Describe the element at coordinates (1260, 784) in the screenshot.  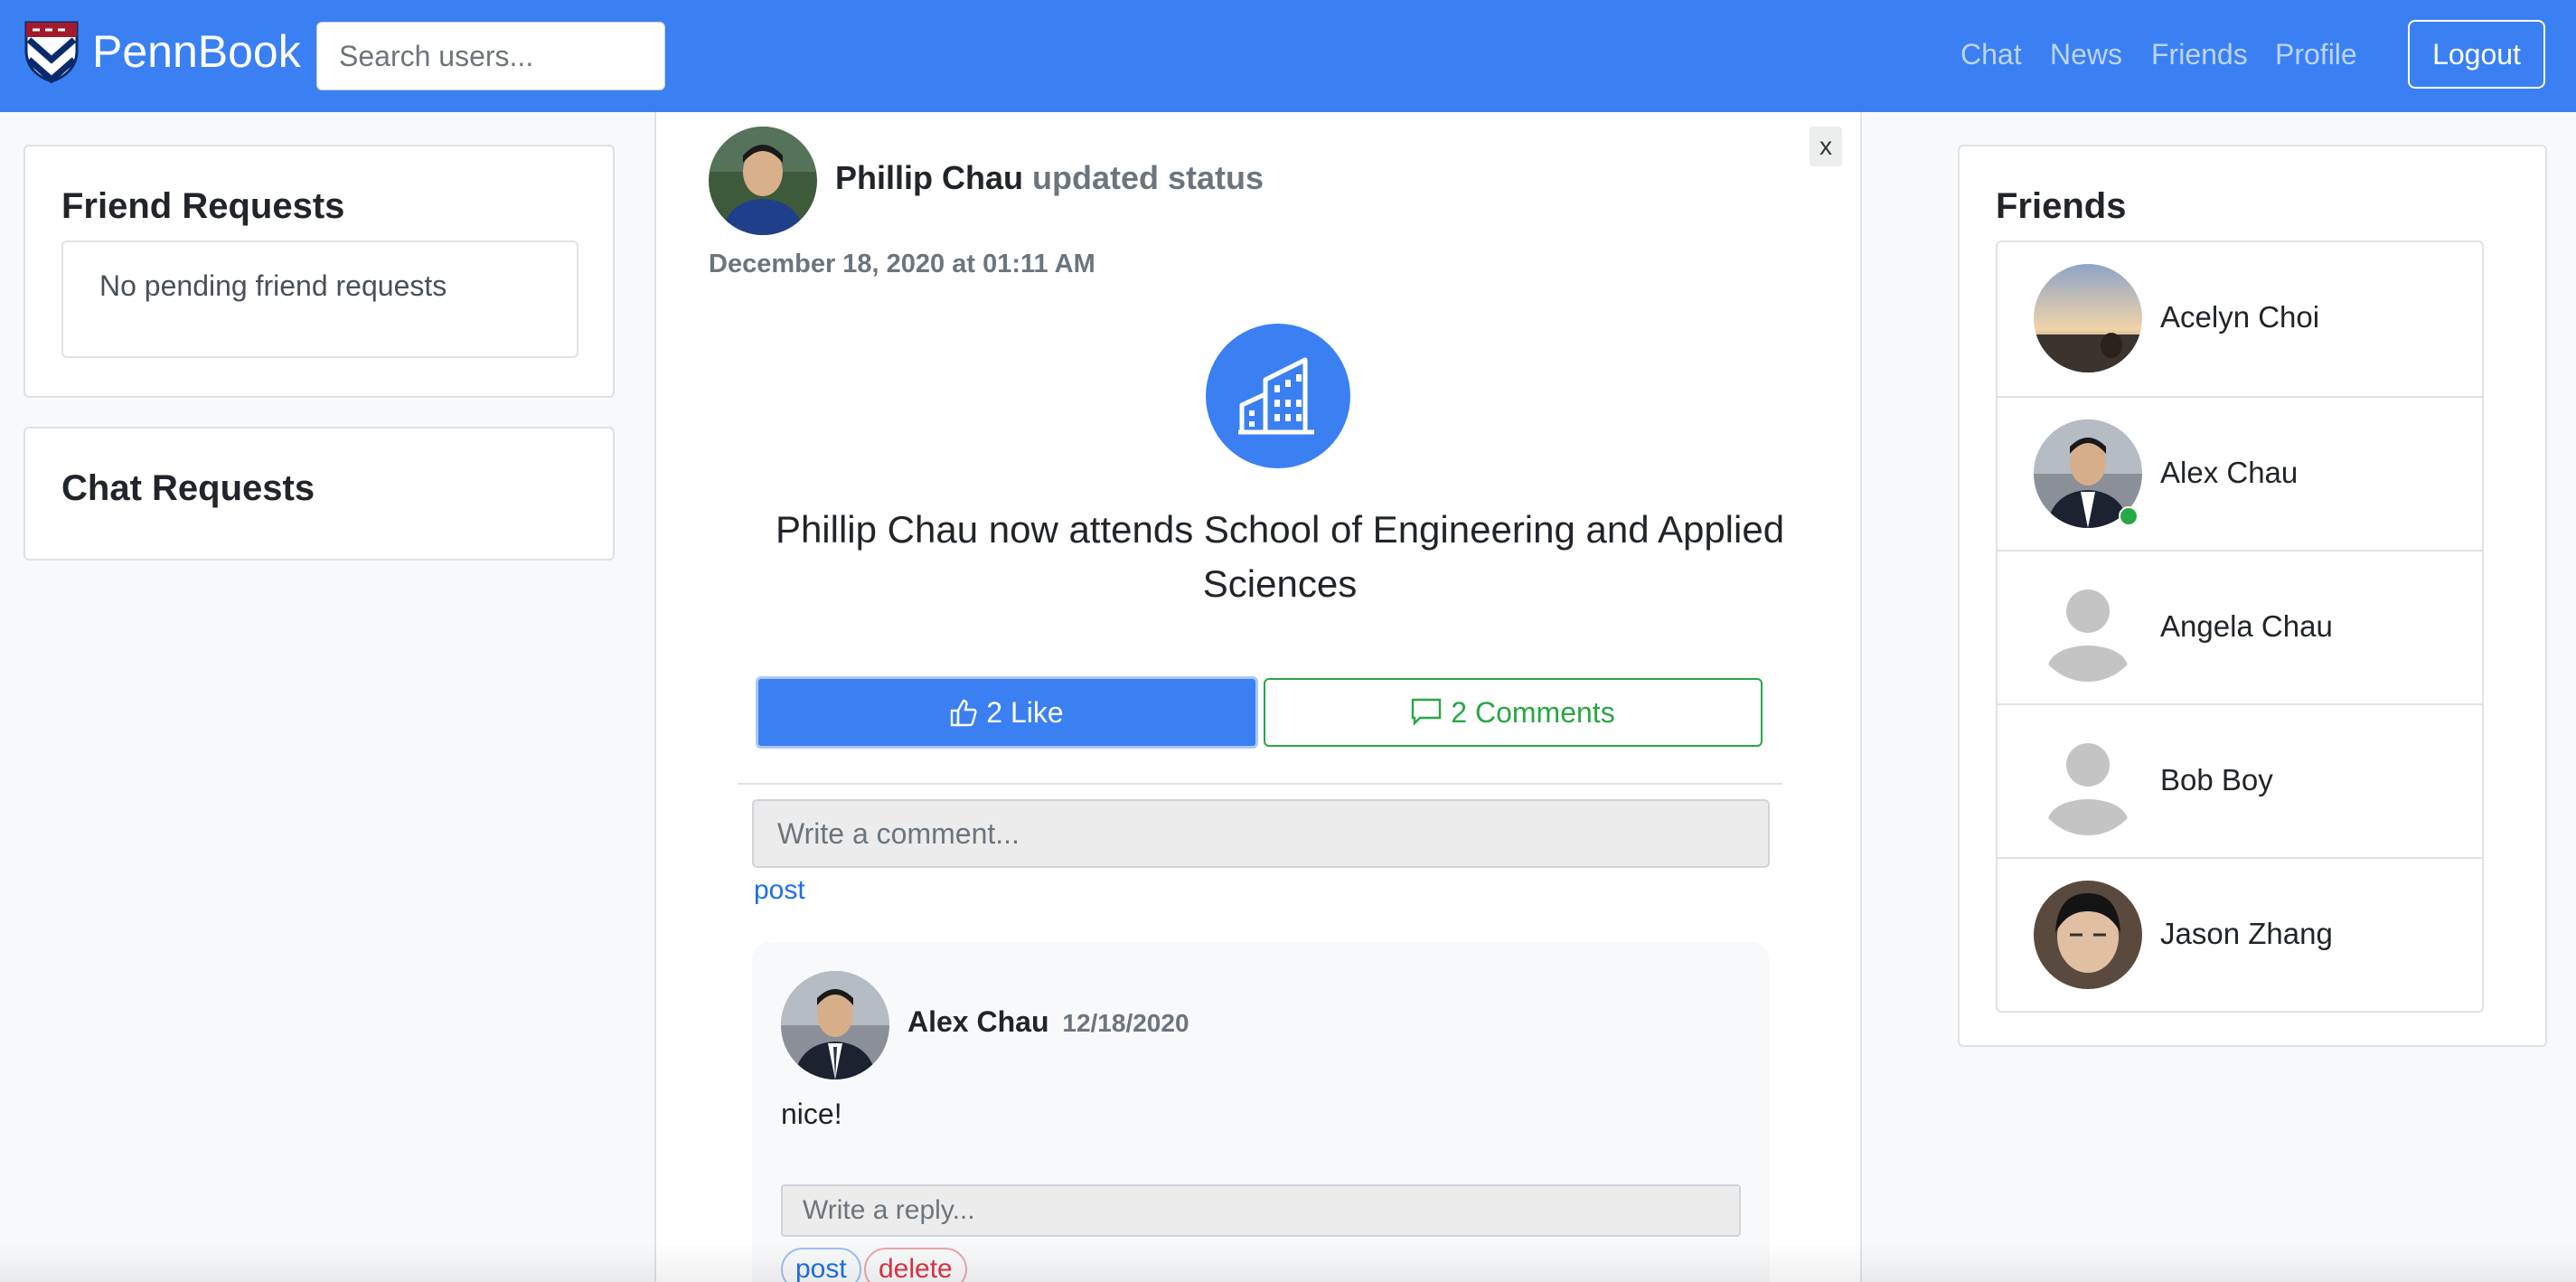
I see `divider` at that location.